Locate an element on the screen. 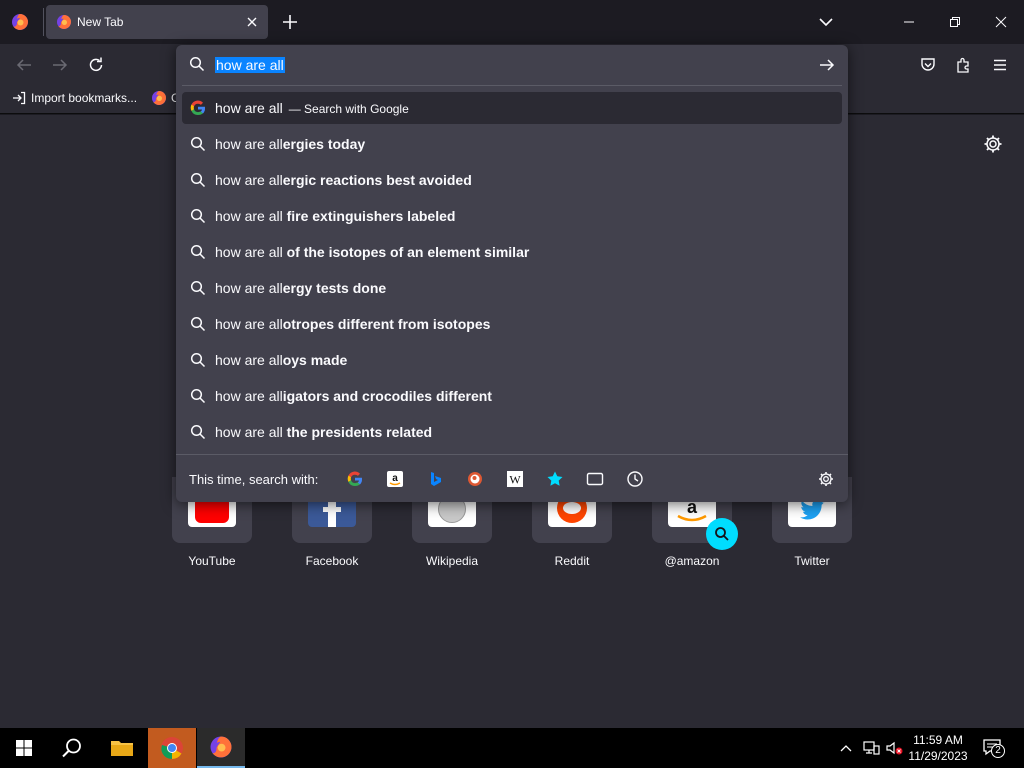 Image resolution: width=1024 pixels, height=768 pixels. duckduckgo-icon is located at coordinates (475, 479).